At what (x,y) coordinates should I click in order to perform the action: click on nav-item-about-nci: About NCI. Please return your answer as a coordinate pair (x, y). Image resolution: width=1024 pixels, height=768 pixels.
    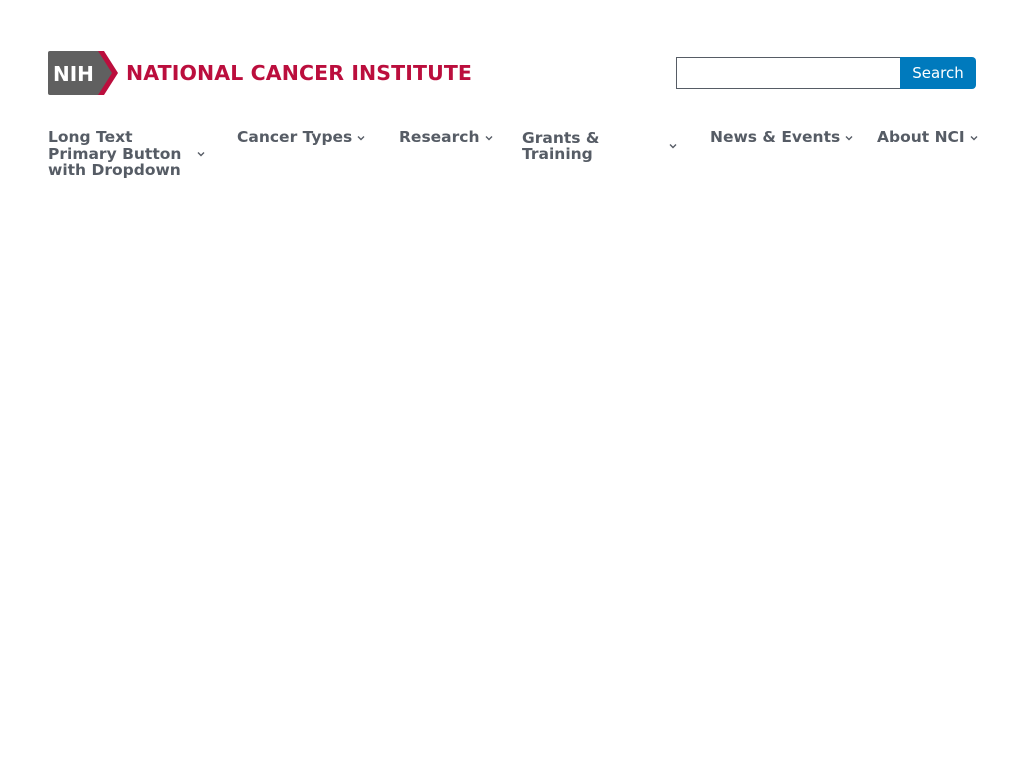
    Looking at the image, I should click on (928, 137).